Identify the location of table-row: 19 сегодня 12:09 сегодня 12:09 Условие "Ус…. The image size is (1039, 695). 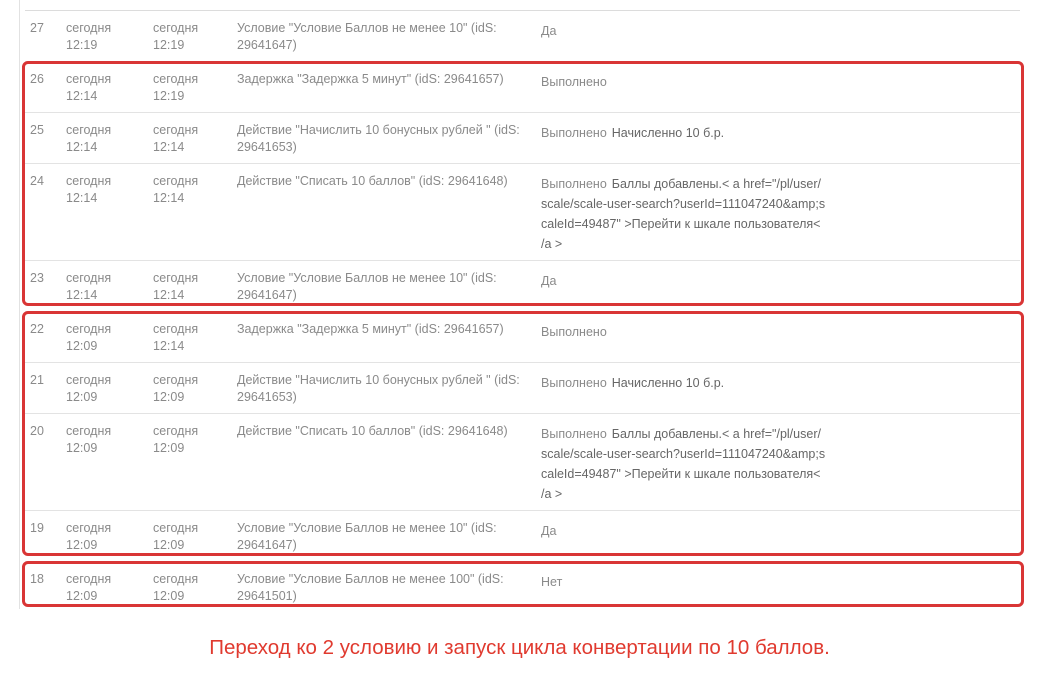
(522, 536).